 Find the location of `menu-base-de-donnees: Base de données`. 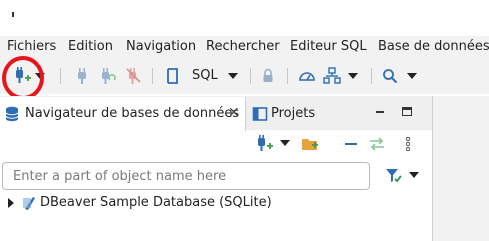

menu-base-de-donnees: Base de données is located at coordinates (433, 46).